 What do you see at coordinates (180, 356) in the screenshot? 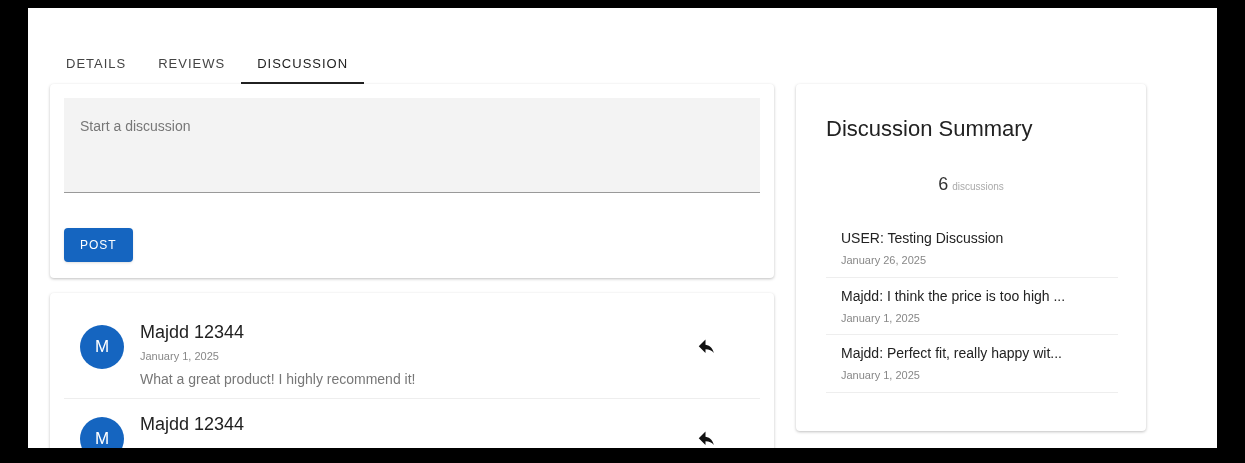
I see `post-date: January 1, 2025` at bounding box center [180, 356].